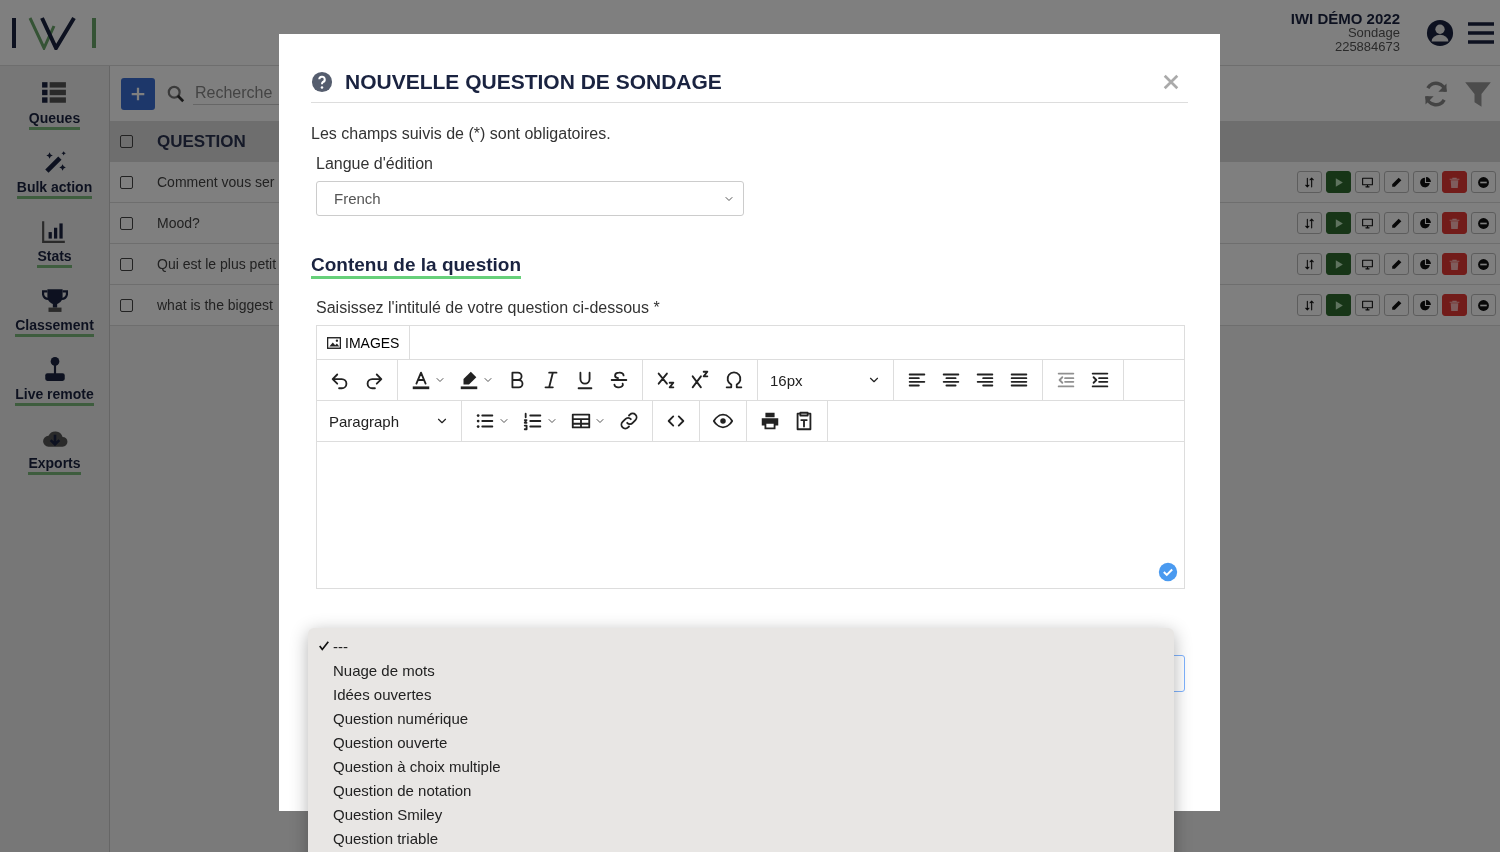  Describe the element at coordinates (178, 223) in the screenshot. I see `table-cell: Mood?` at that location.